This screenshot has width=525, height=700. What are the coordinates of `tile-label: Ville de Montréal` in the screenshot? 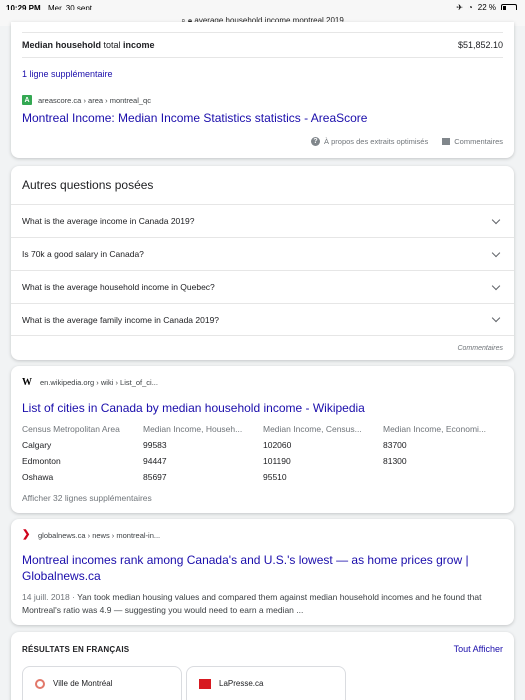 It's located at (83, 683).